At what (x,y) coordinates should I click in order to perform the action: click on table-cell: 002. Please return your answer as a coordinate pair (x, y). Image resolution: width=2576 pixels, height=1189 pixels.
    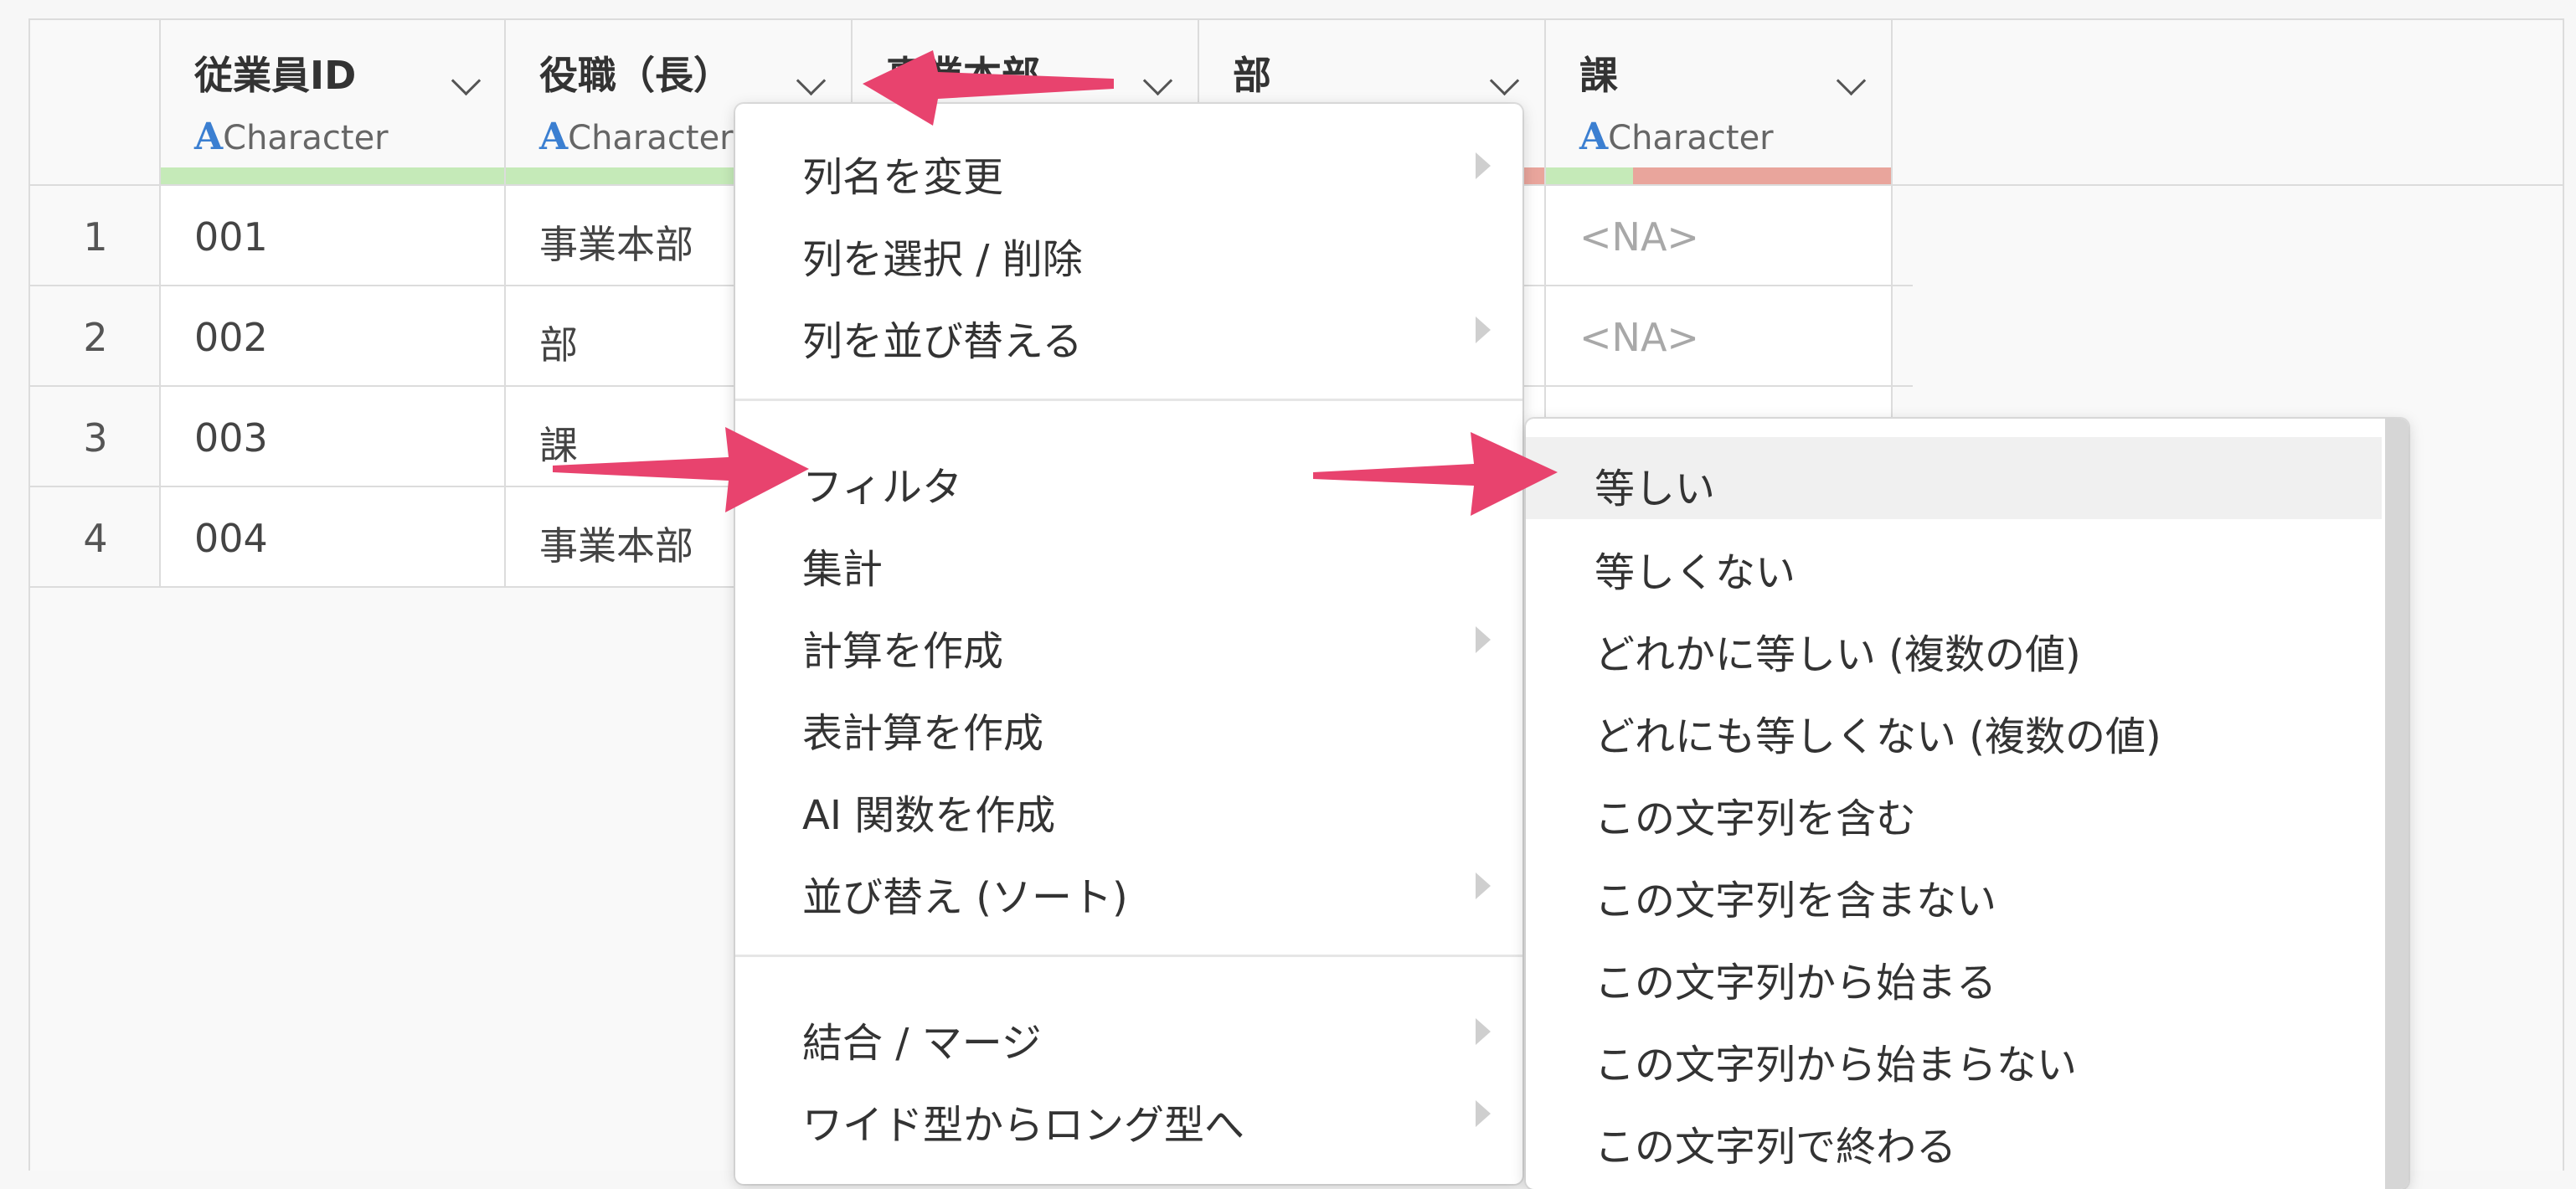
    Looking at the image, I should click on (333, 335).